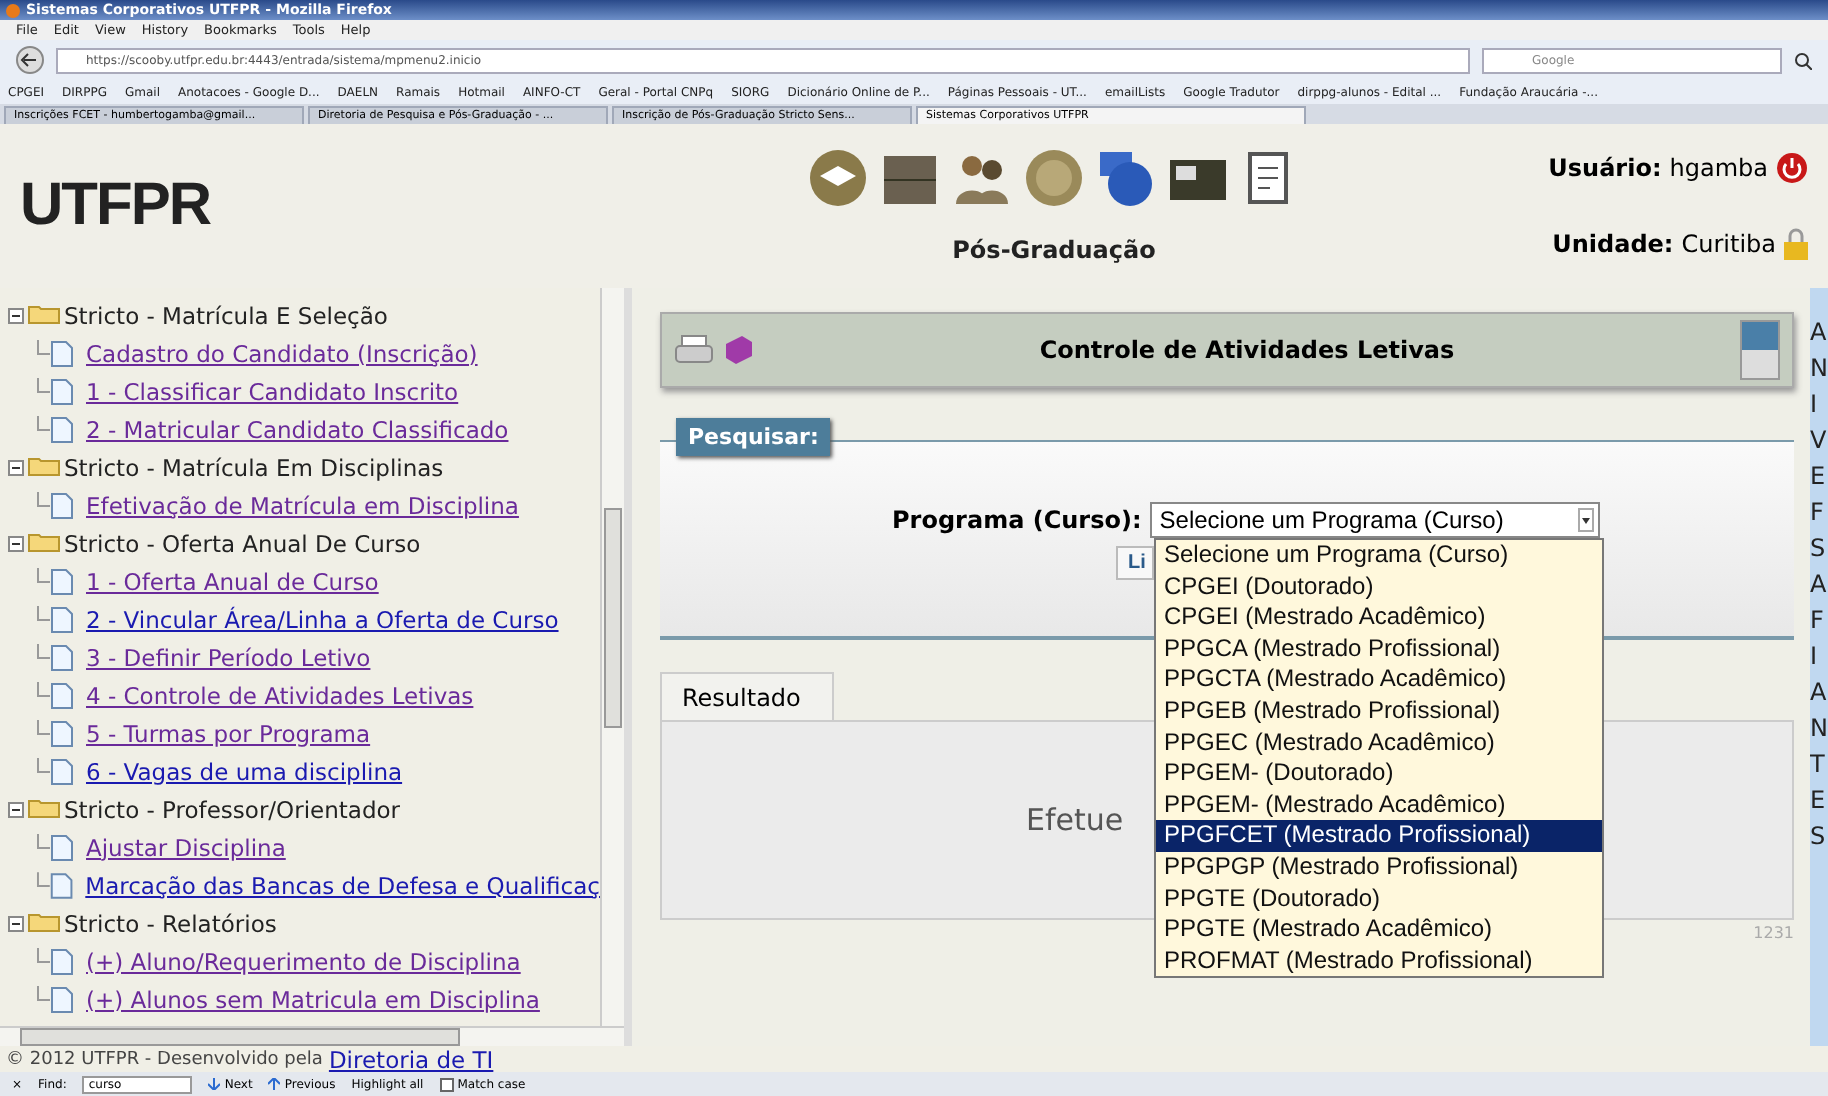 This screenshot has height=1096, width=1828. I want to click on menu-link: 4 - Controle de Atividades Letivas, so click(280, 695).